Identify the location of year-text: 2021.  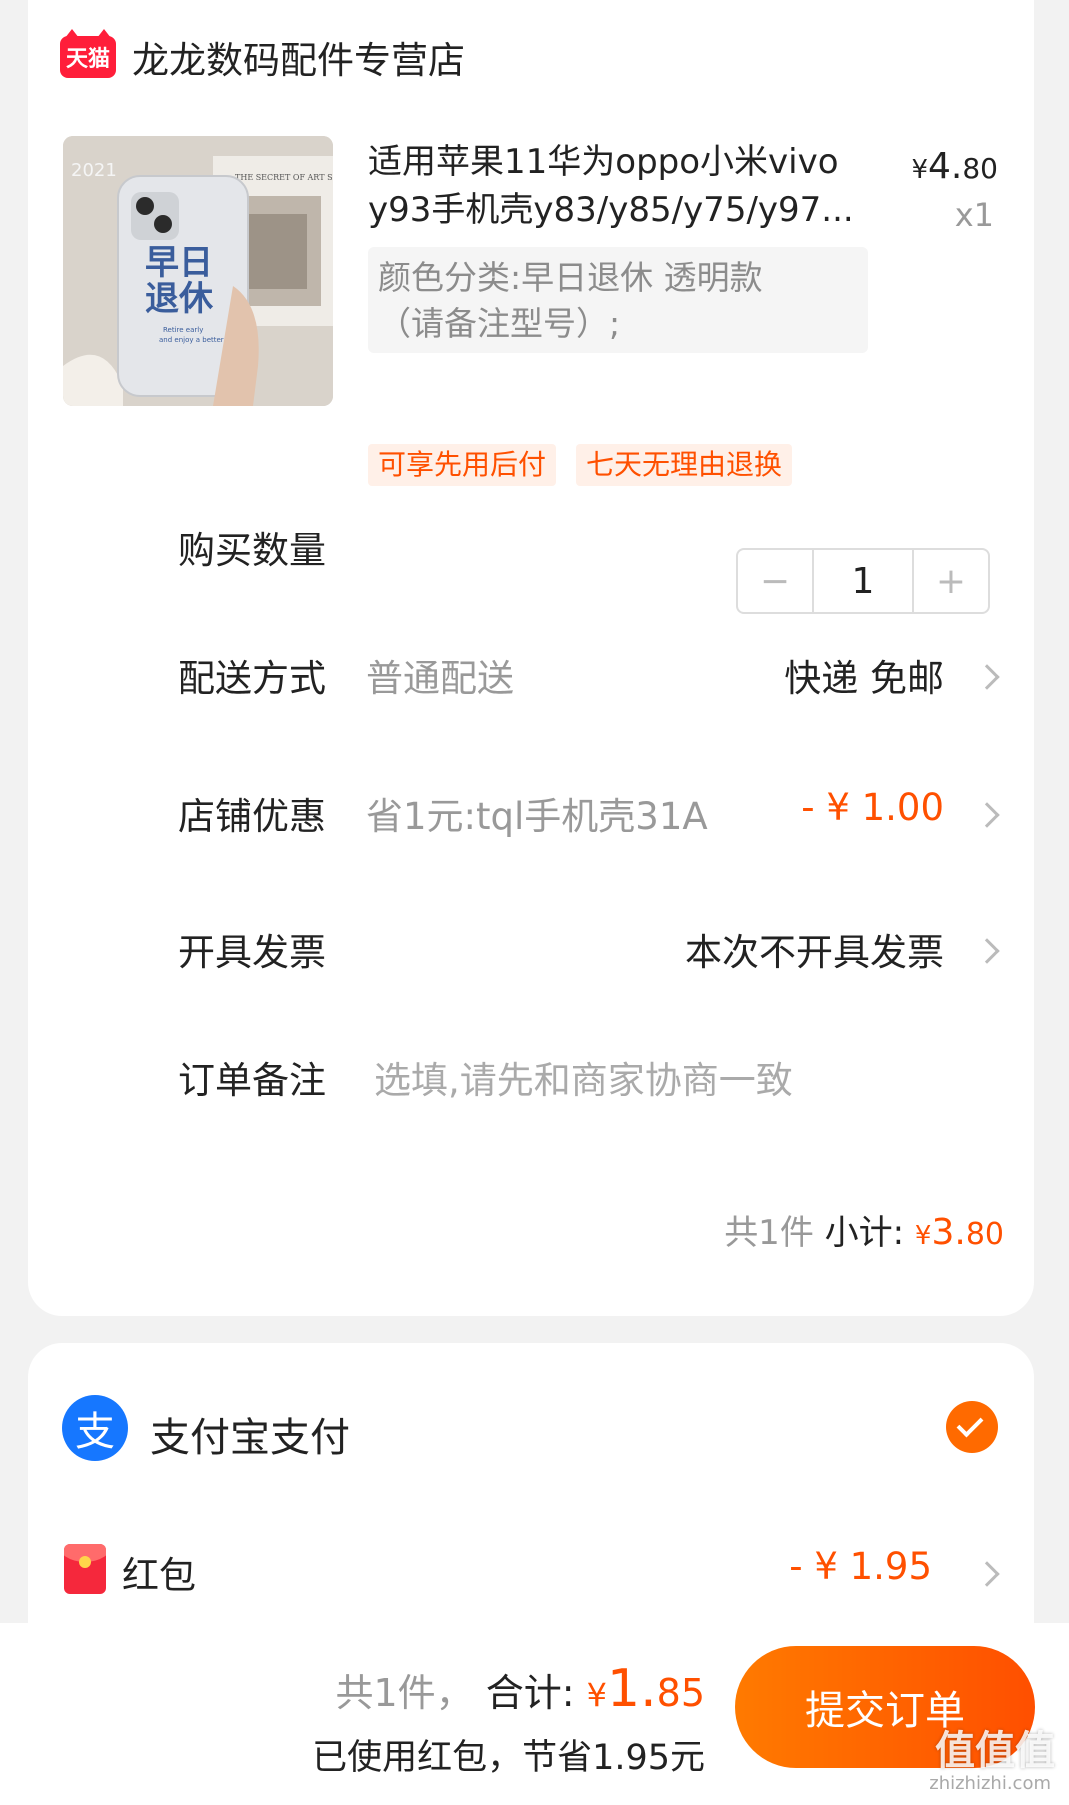
(94, 170).